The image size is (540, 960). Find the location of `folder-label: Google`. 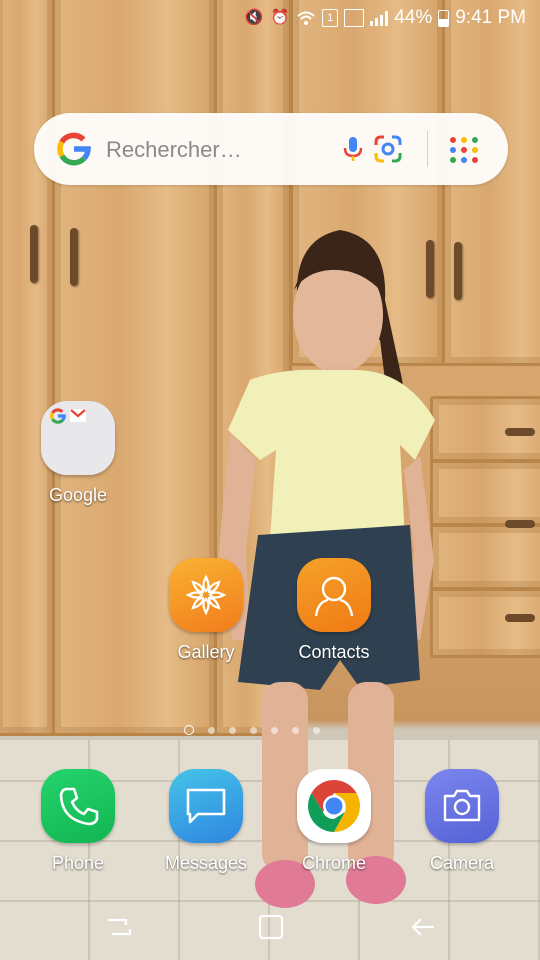

folder-label: Google is located at coordinates (78, 495).